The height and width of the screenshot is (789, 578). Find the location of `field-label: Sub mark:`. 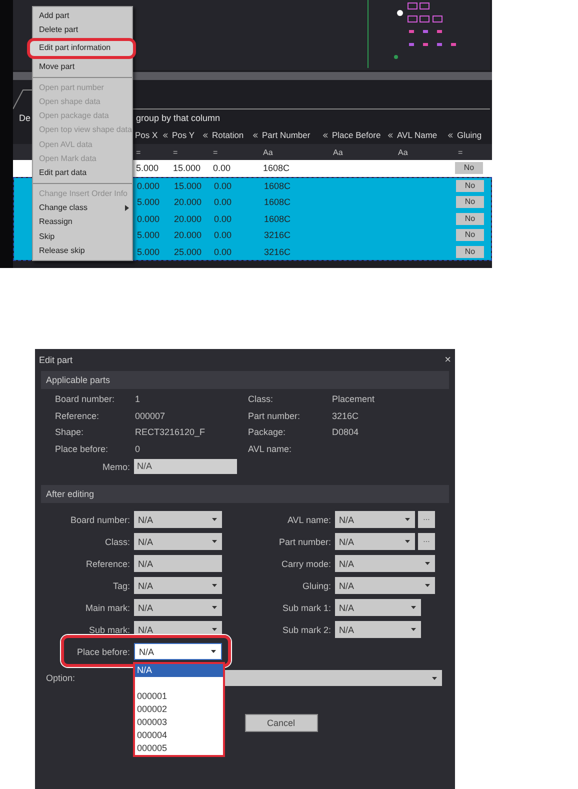

field-label: Sub mark: is located at coordinates (109, 629).